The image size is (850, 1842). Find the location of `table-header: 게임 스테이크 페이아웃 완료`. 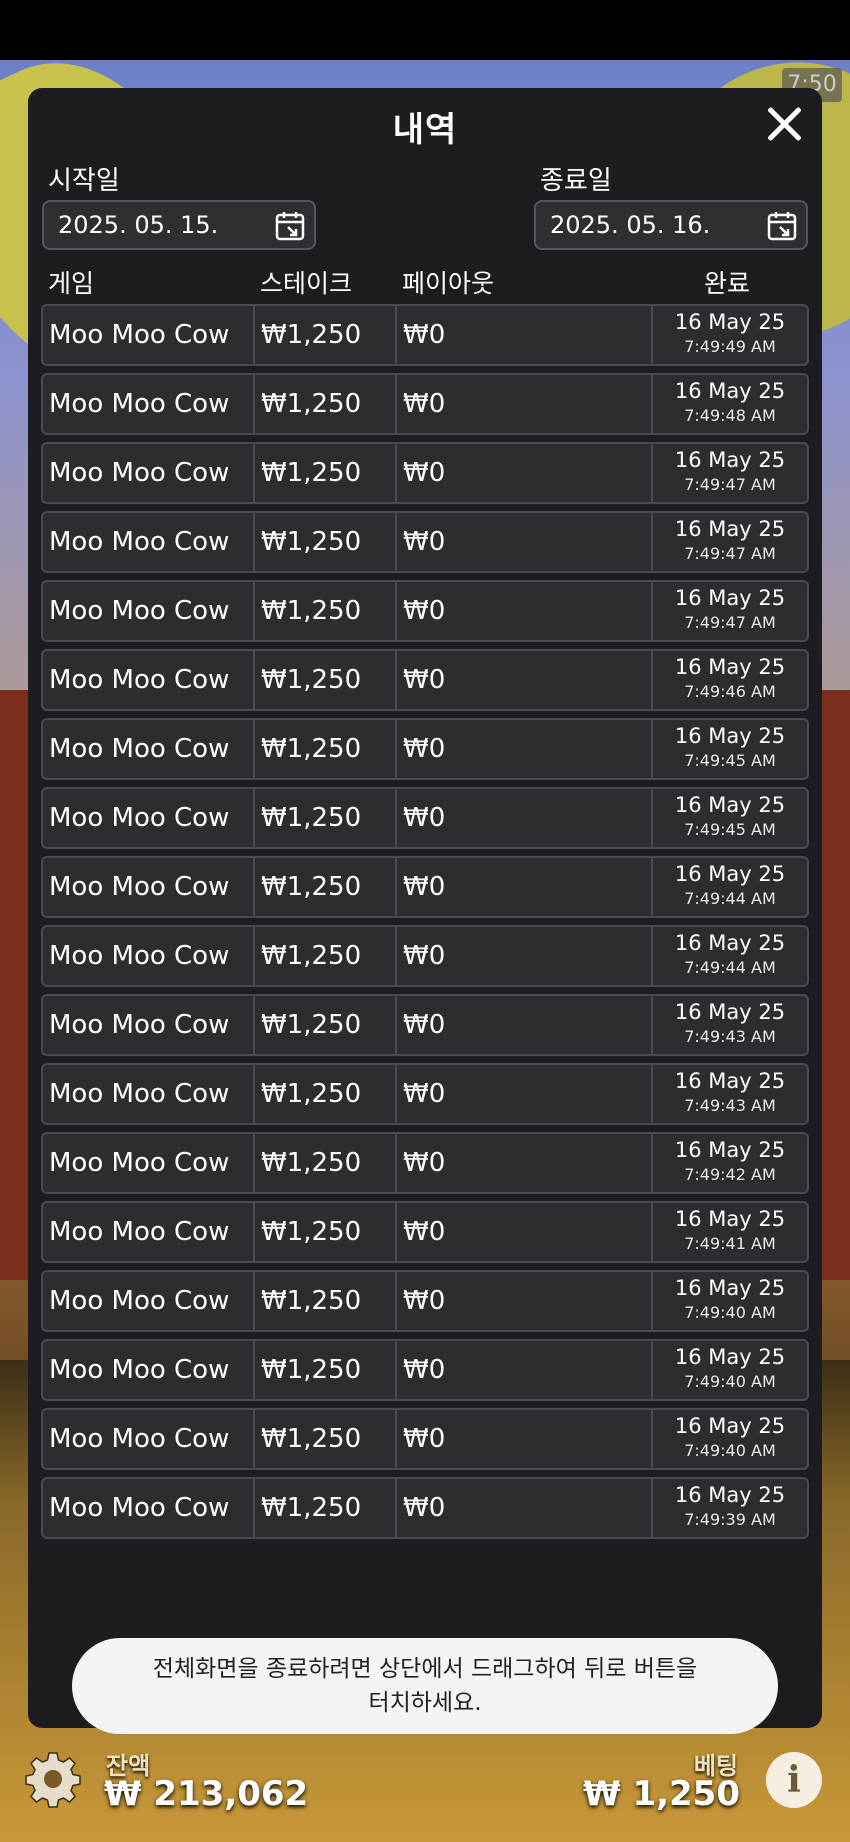

table-header: 게임 스테이크 페이아웃 완료 is located at coordinates (425, 284).